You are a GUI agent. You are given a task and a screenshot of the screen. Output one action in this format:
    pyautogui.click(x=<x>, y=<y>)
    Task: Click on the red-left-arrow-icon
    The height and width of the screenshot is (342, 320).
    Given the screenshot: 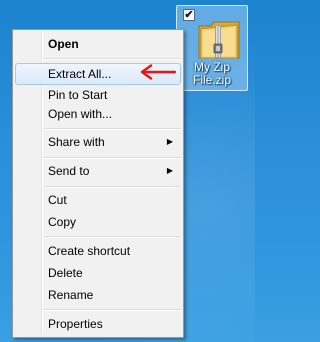 What is the action you would take?
    pyautogui.click(x=158, y=72)
    